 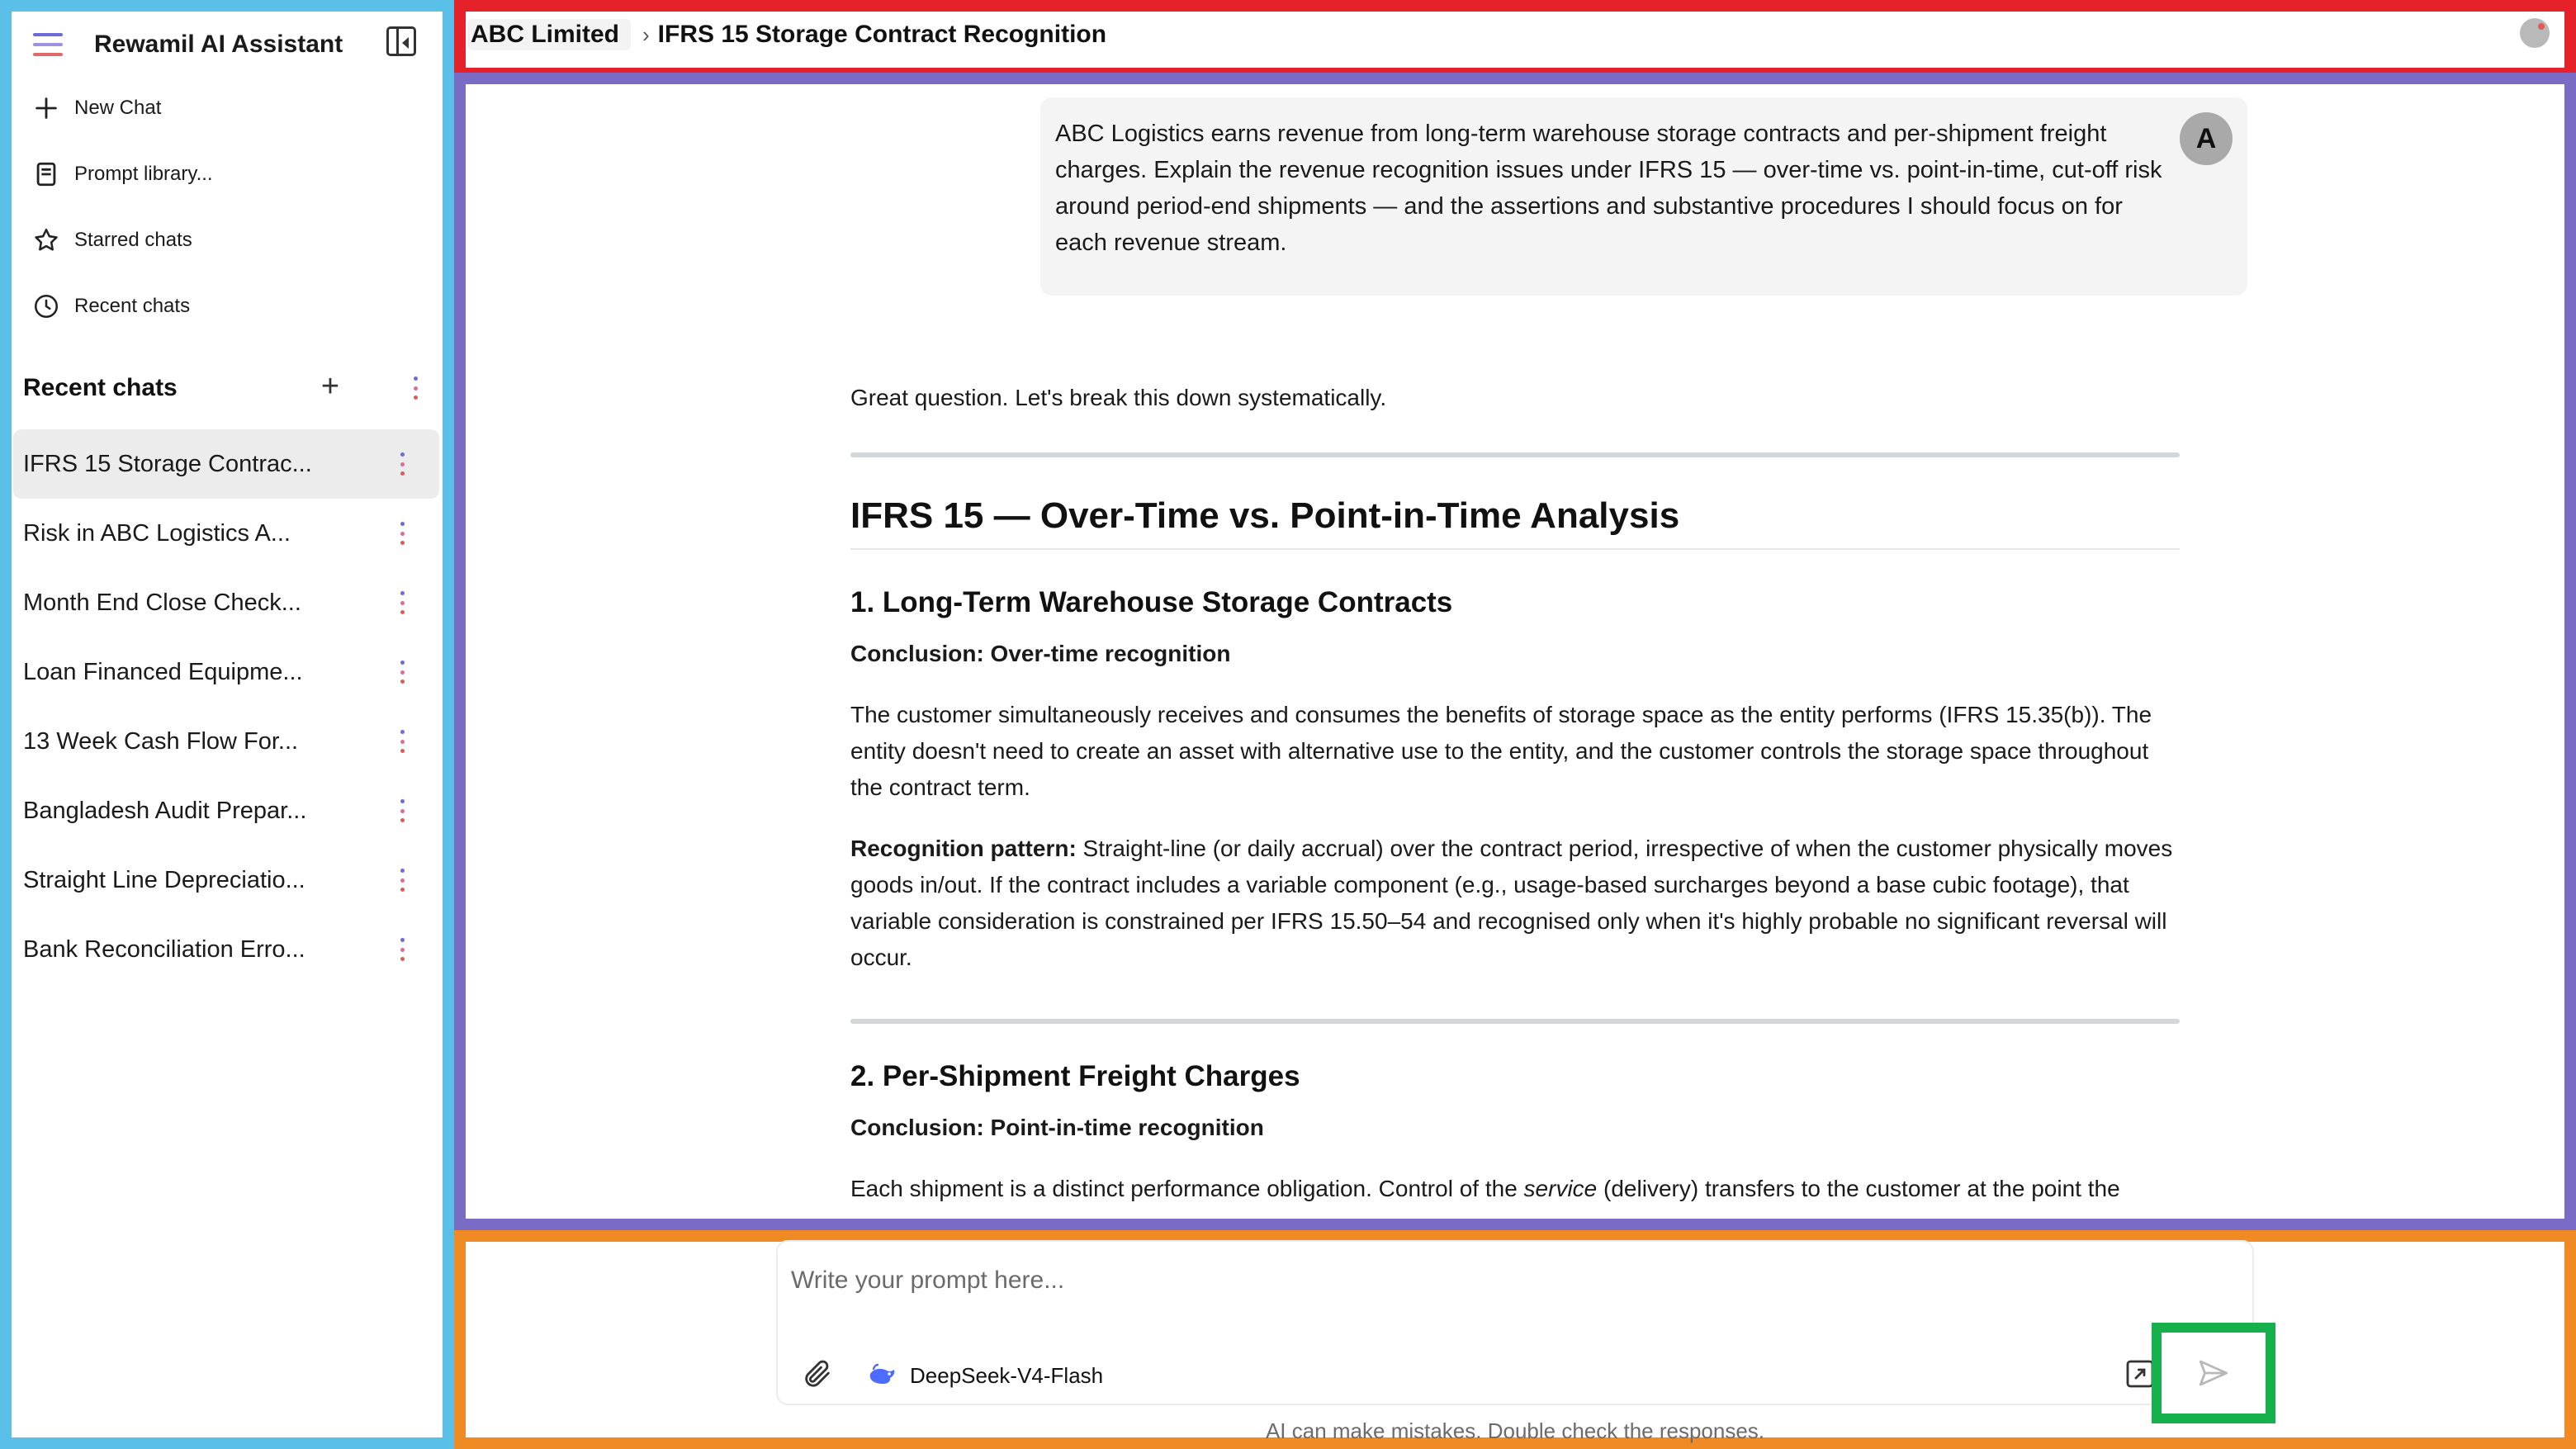 I want to click on recognition-pattern-label: Recognition pattern:, so click(x=963, y=848).